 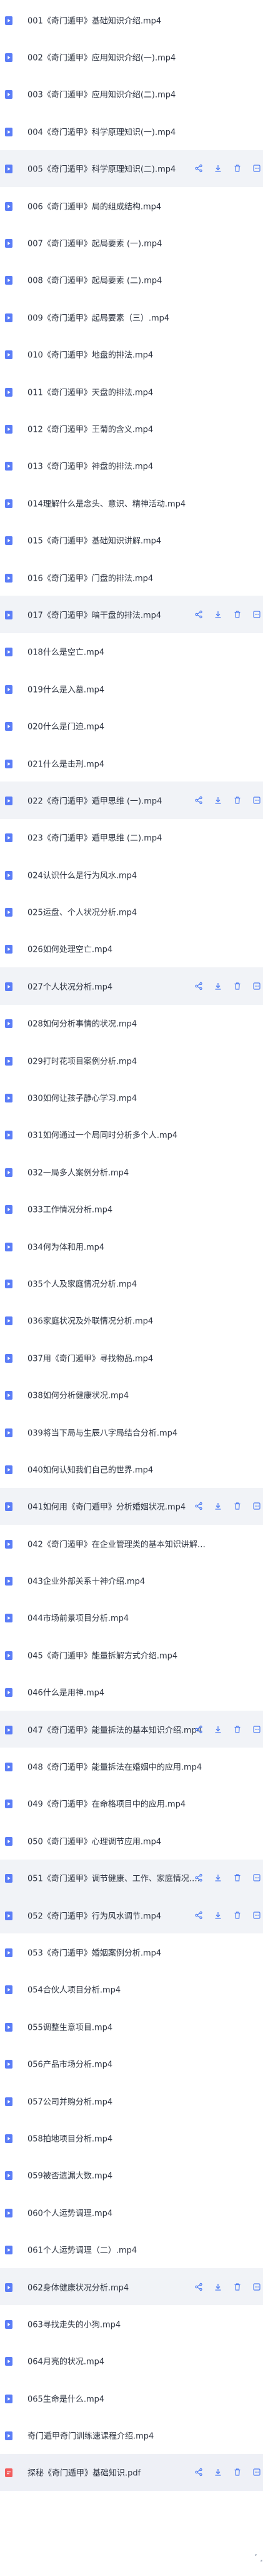 I want to click on file-name: 001《奇门遁甲》基础知识介绍.mp4, so click(x=94, y=20).